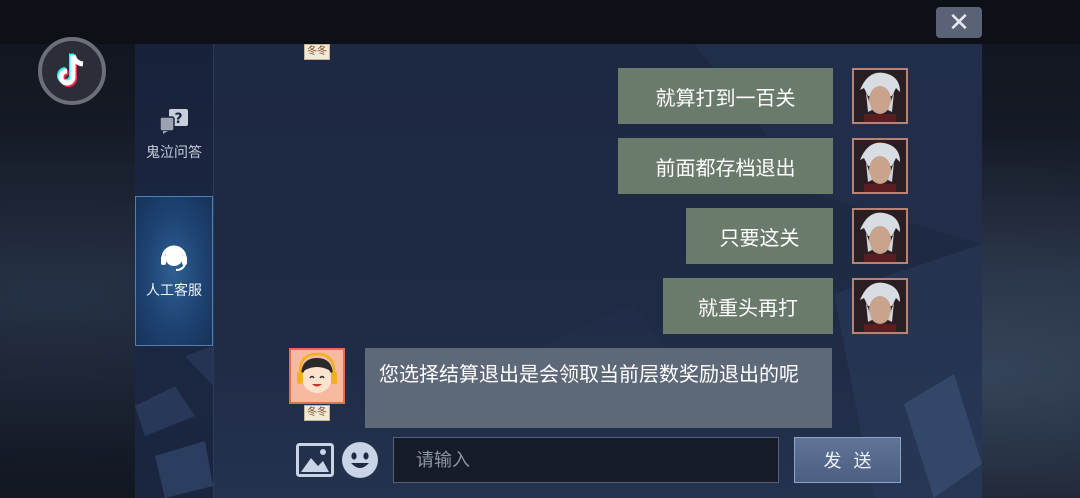 This screenshot has height=498, width=1080. I want to click on sidebar-item-live-support: 人工客服, so click(174, 271).